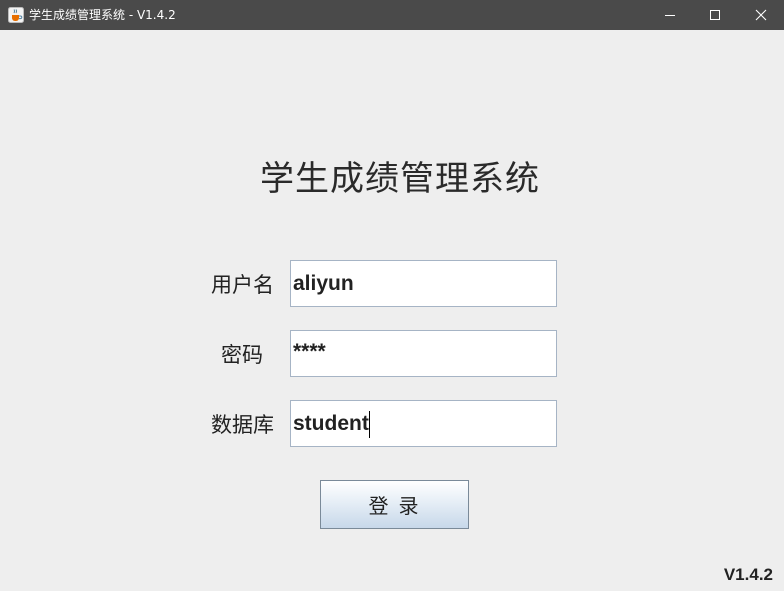 The width and height of the screenshot is (784, 591). I want to click on database-label: 数据库, so click(242, 425).